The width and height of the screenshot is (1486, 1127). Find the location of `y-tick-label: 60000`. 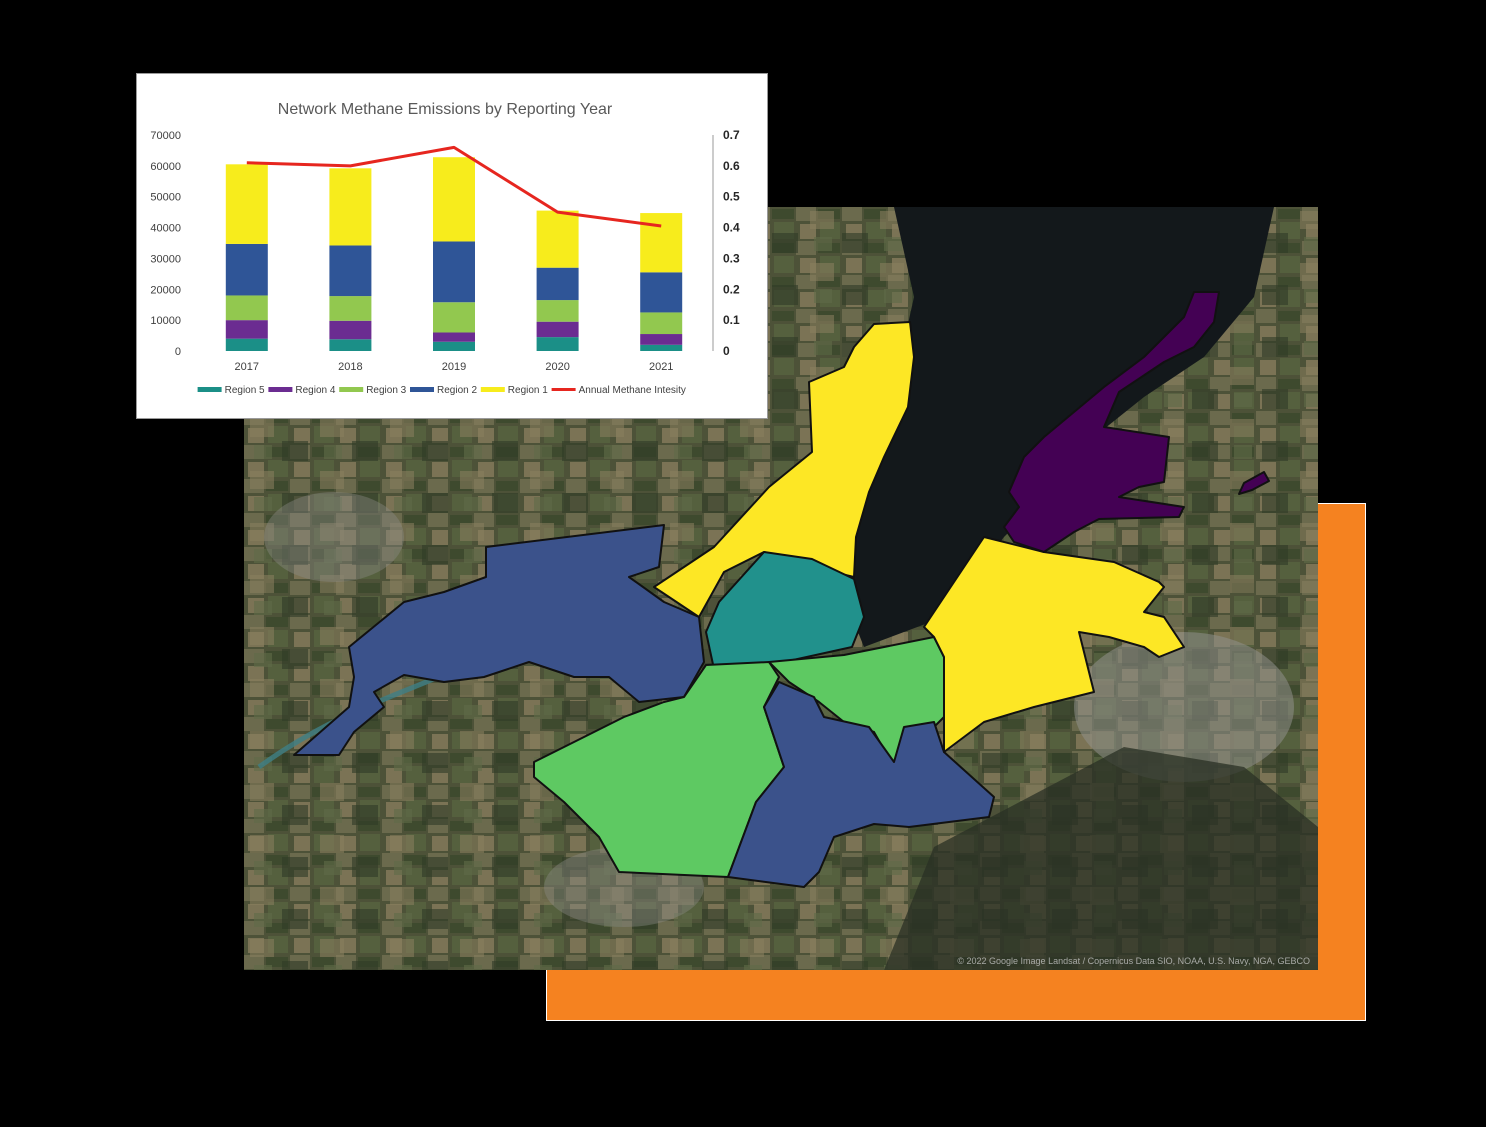

y-tick-label: 60000 is located at coordinates (165, 167).